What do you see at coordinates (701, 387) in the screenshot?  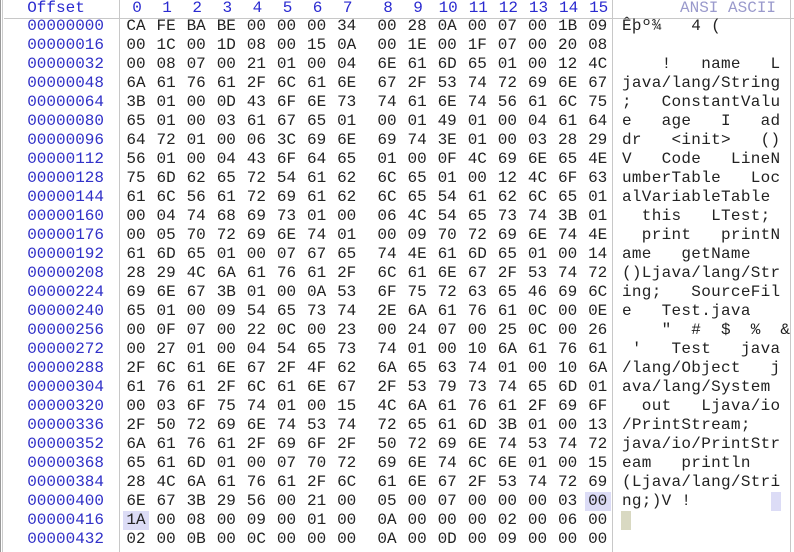 I see `ascii-text: ava/lang/System` at bounding box center [701, 387].